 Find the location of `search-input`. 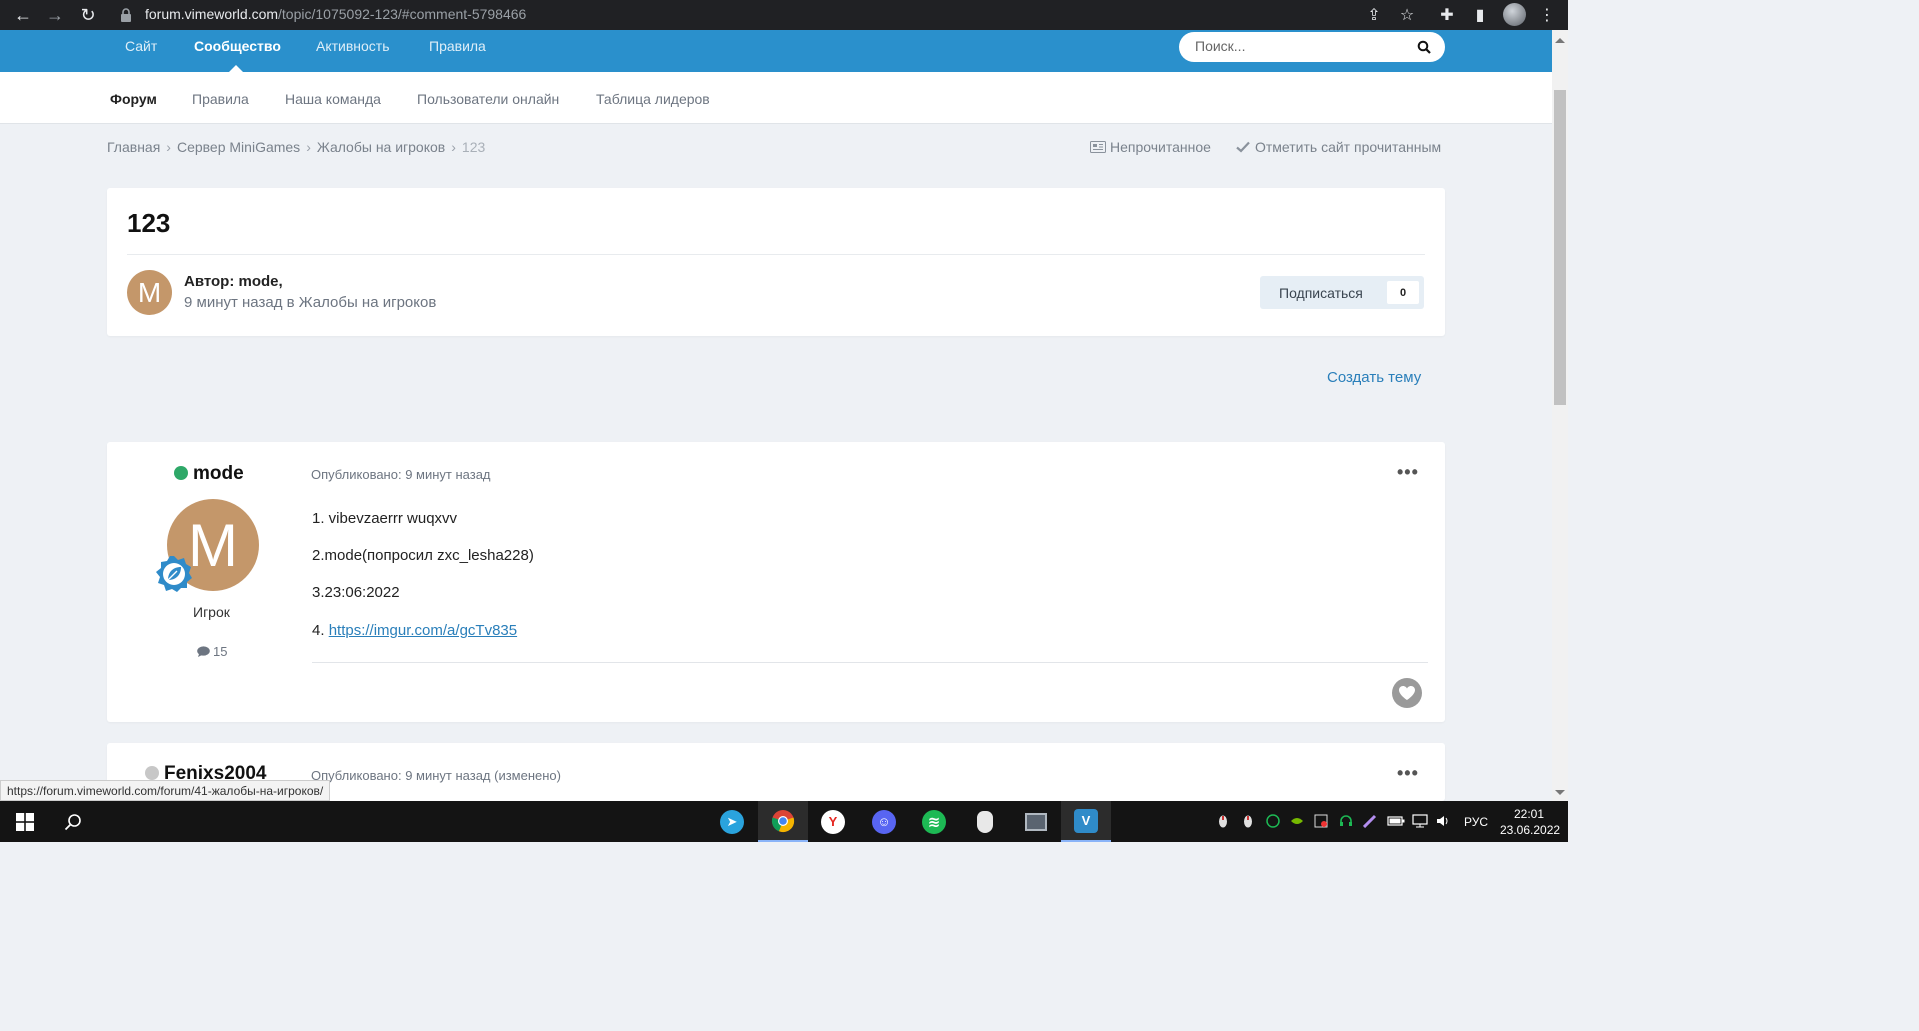

search-input is located at coordinates (1305, 46).